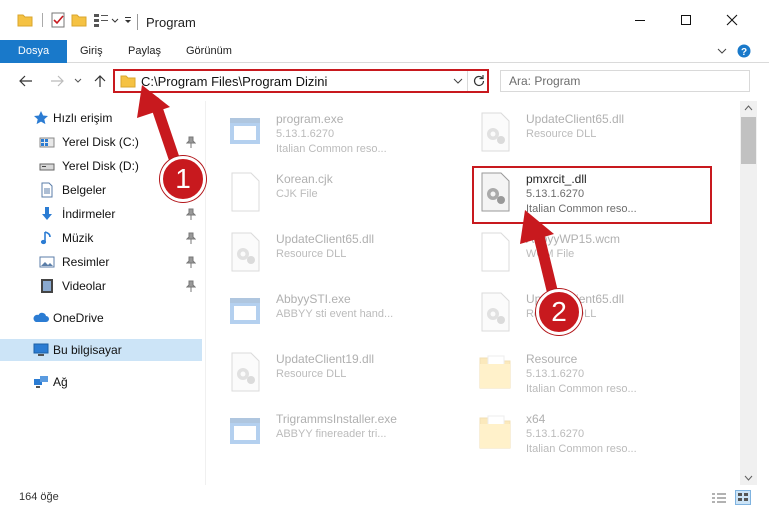 This screenshot has width=769, height=523. What do you see at coordinates (26, 81) in the screenshot?
I see `back-icon` at bounding box center [26, 81].